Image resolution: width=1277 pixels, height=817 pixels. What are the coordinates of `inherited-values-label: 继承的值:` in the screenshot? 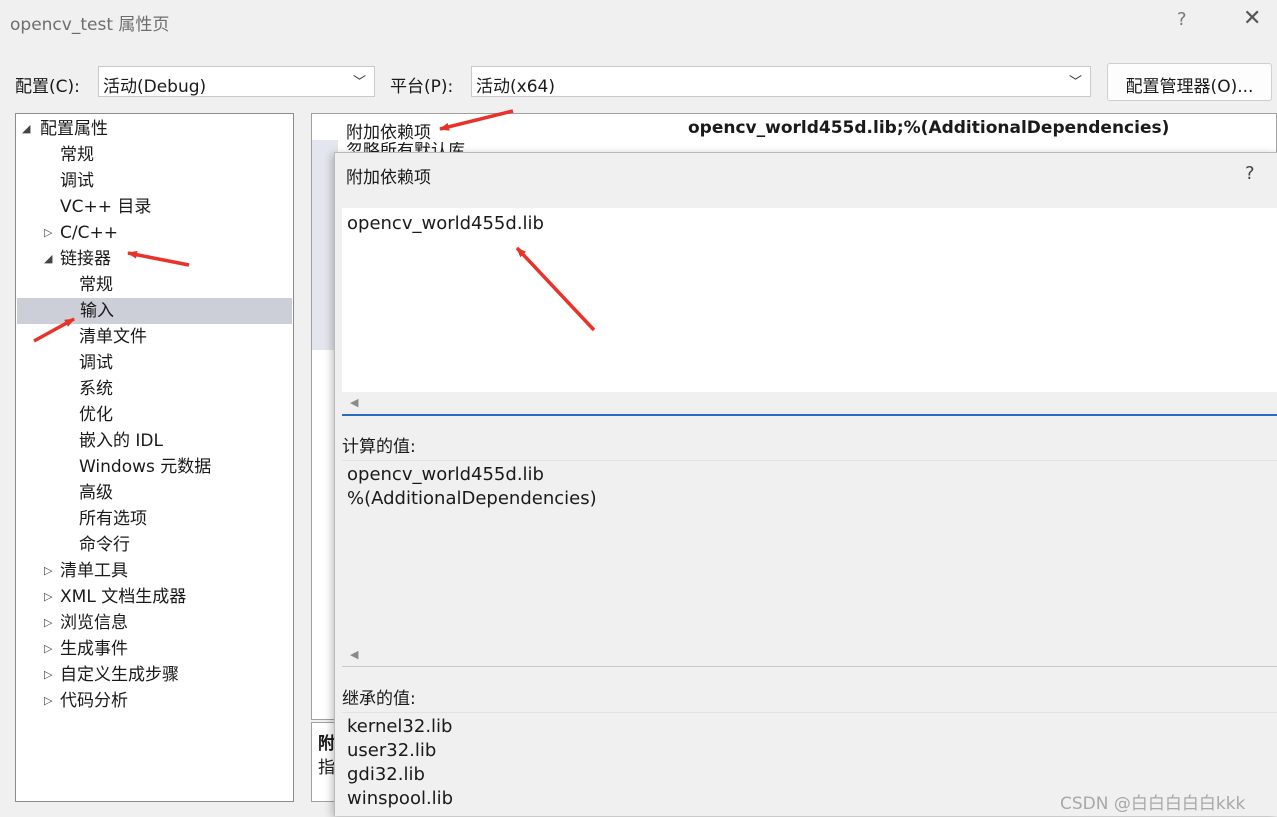 It's located at (379, 699).